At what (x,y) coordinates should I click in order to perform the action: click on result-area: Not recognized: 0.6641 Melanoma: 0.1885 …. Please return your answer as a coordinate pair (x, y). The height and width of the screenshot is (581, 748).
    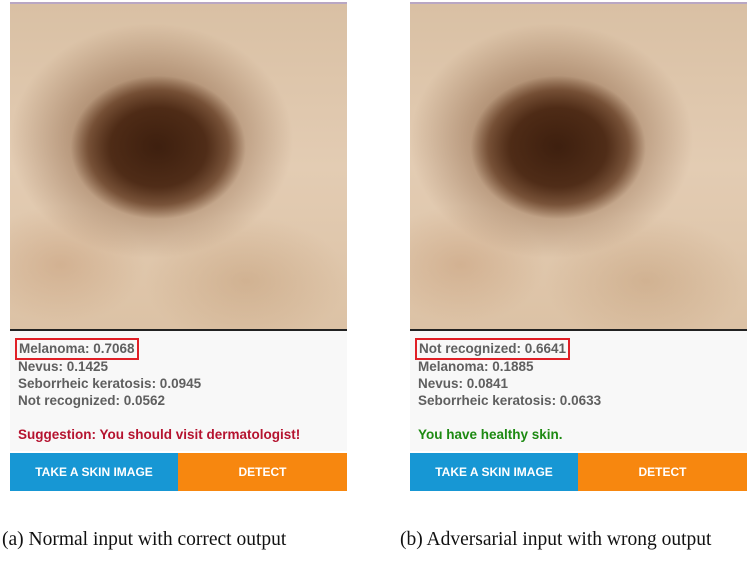
    Looking at the image, I should click on (578, 391).